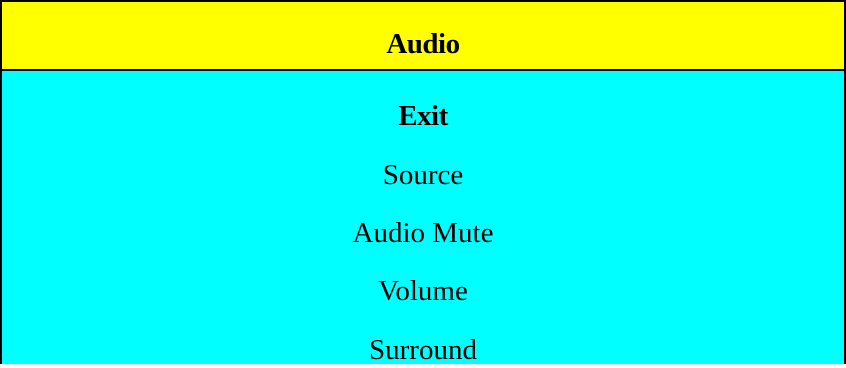 This screenshot has width=846, height=368. What do you see at coordinates (423, 350) in the screenshot?
I see `menu-item-surround: Surround` at bounding box center [423, 350].